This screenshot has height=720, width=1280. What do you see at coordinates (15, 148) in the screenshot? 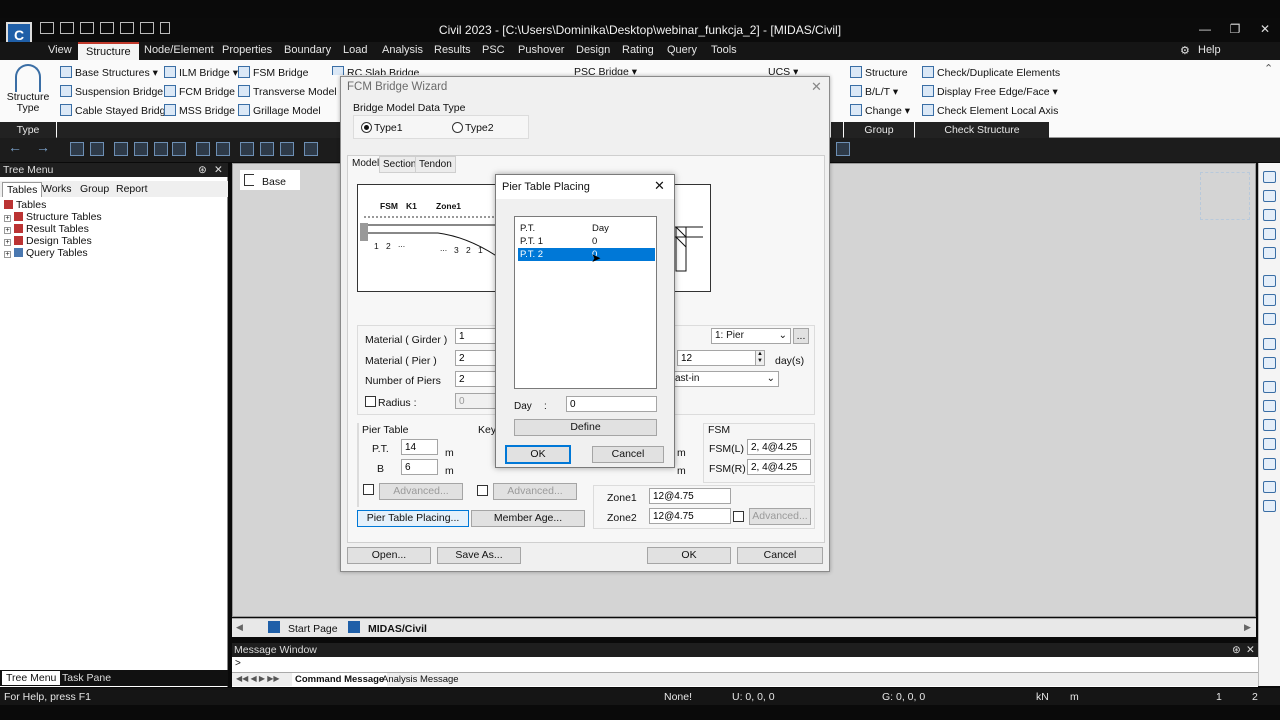
I see `undo-icon: ←` at bounding box center [15, 148].